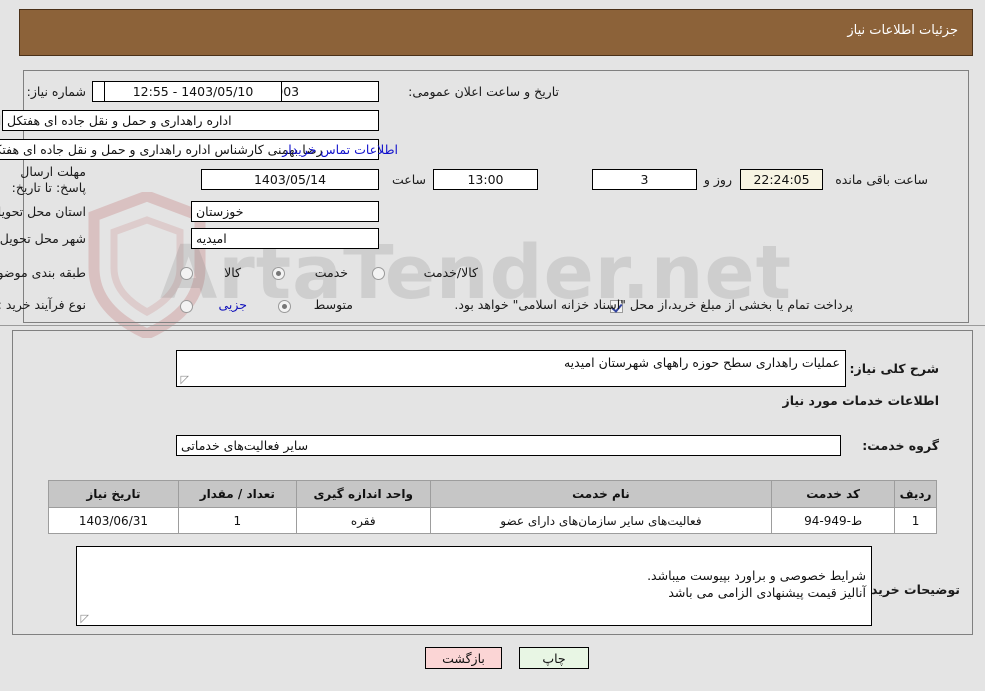 The height and width of the screenshot is (691, 985). I want to click on th-service-name: نام خدمت, so click(601, 494).